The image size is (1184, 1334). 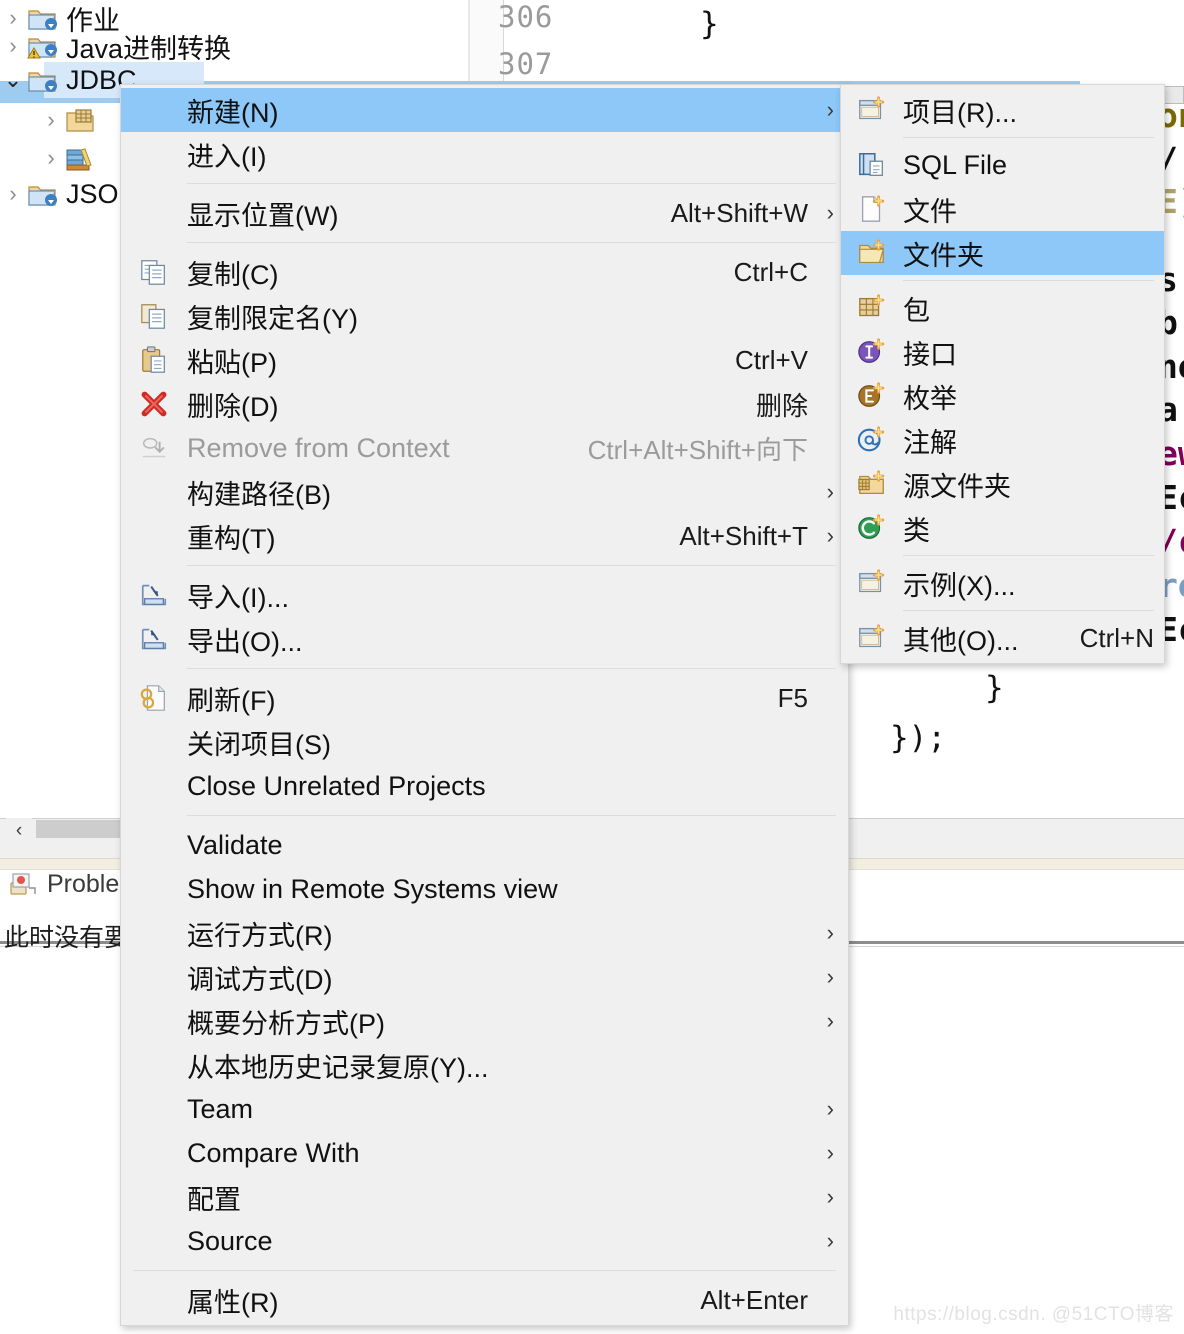 What do you see at coordinates (259, 744) in the screenshot?
I see `menu-item-label: 关闭项目(S)` at bounding box center [259, 744].